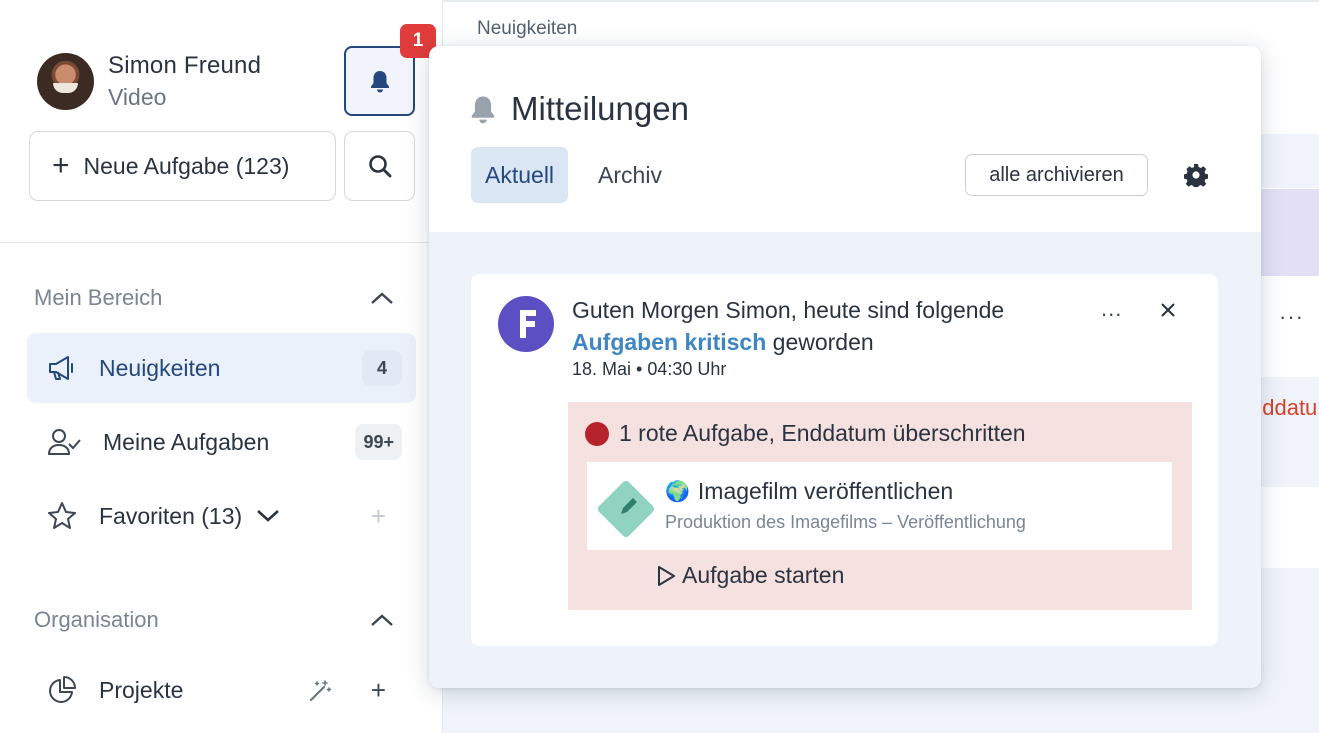 This screenshot has width=1319, height=733. I want to click on plus-icon: +, so click(61, 165).